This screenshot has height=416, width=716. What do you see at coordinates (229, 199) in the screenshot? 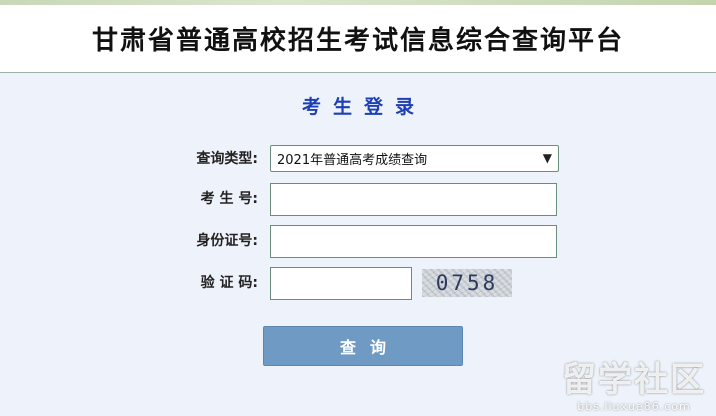
I see `exam-number-label: 考 生 号:` at bounding box center [229, 199].